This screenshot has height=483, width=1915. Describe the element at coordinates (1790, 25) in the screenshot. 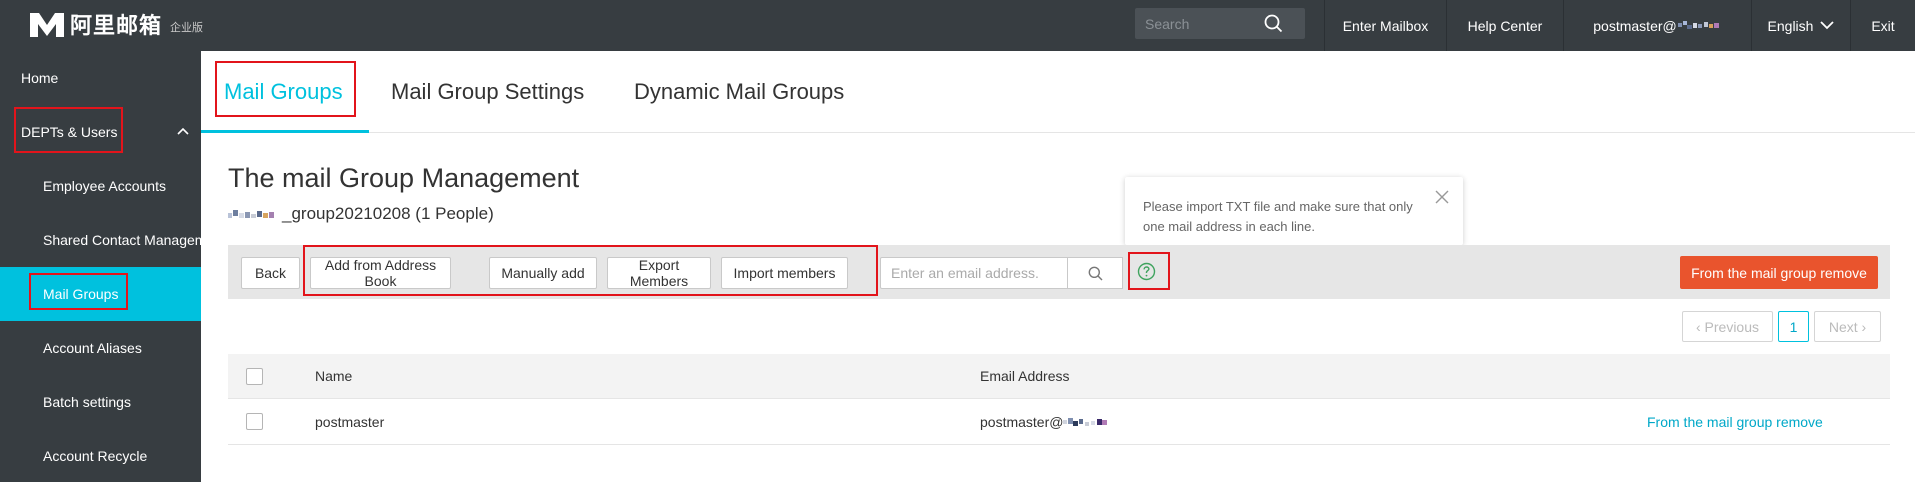

I see `language-label: English` at that location.